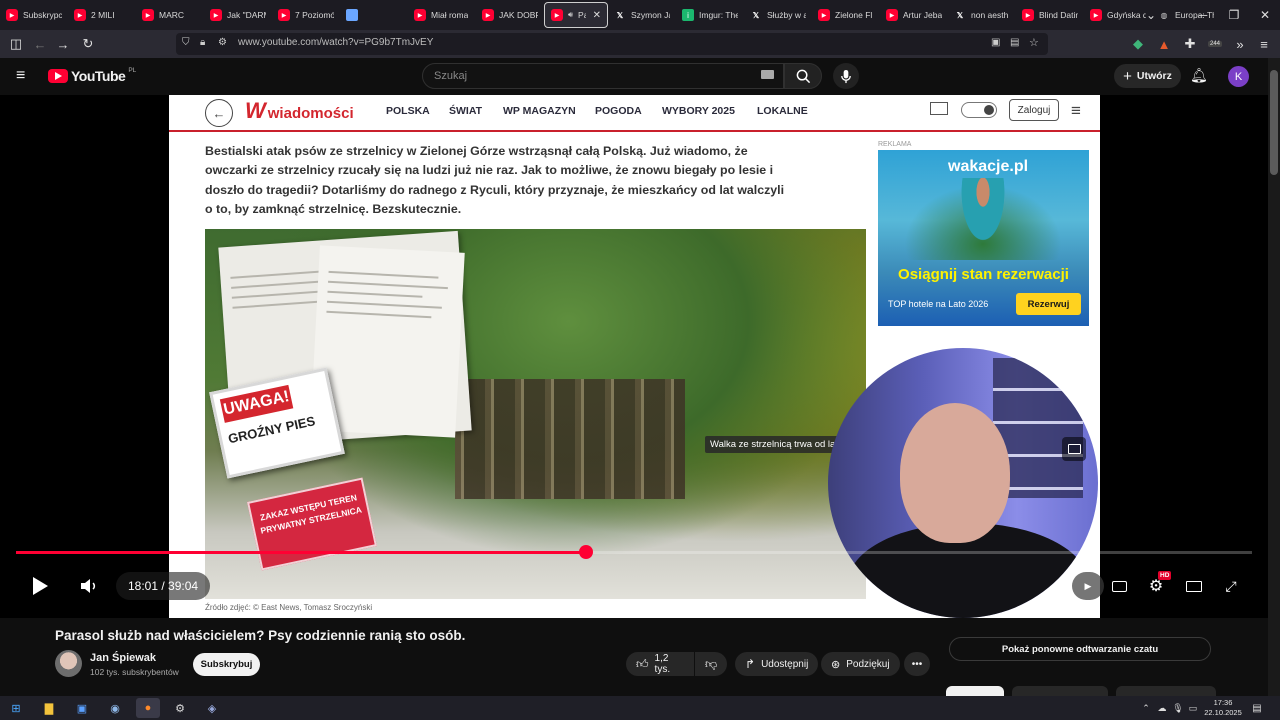  Describe the element at coordinates (1265, 15) in the screenshot. I see `close-window-button: ✕` at that location.